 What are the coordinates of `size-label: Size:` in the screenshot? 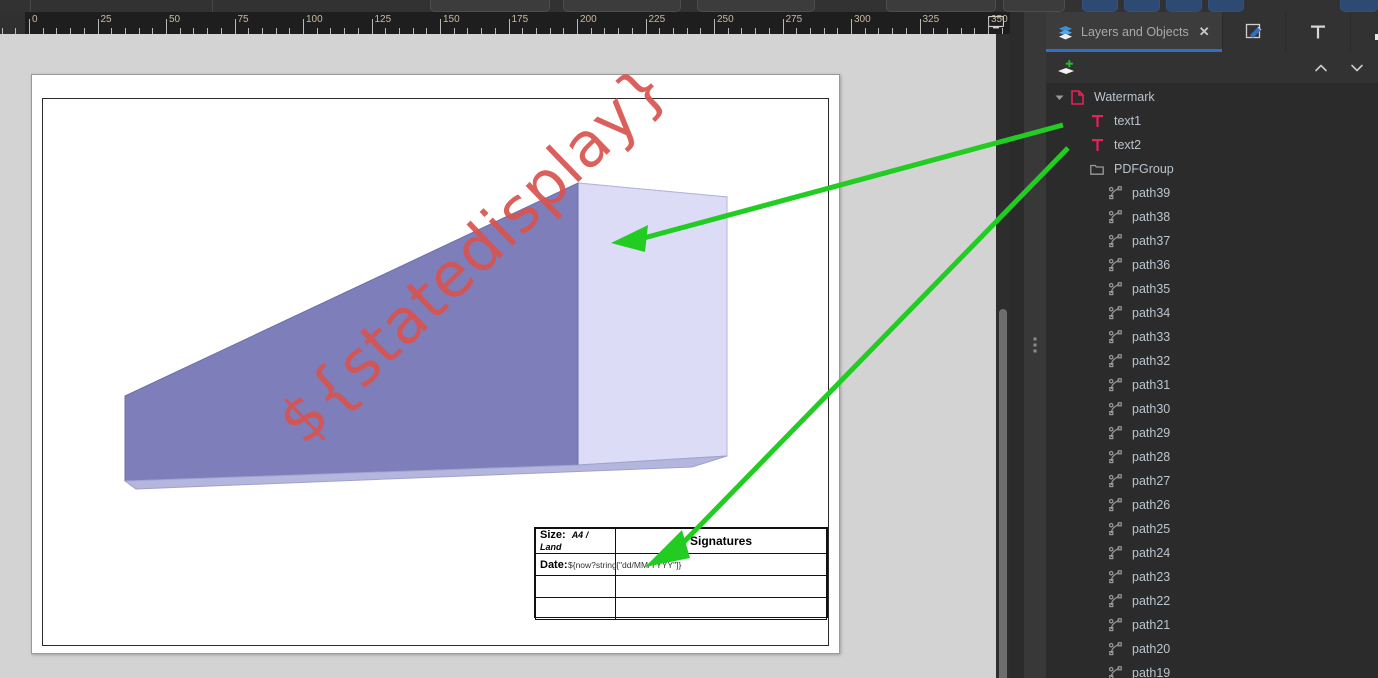 It's located at (553, 535).